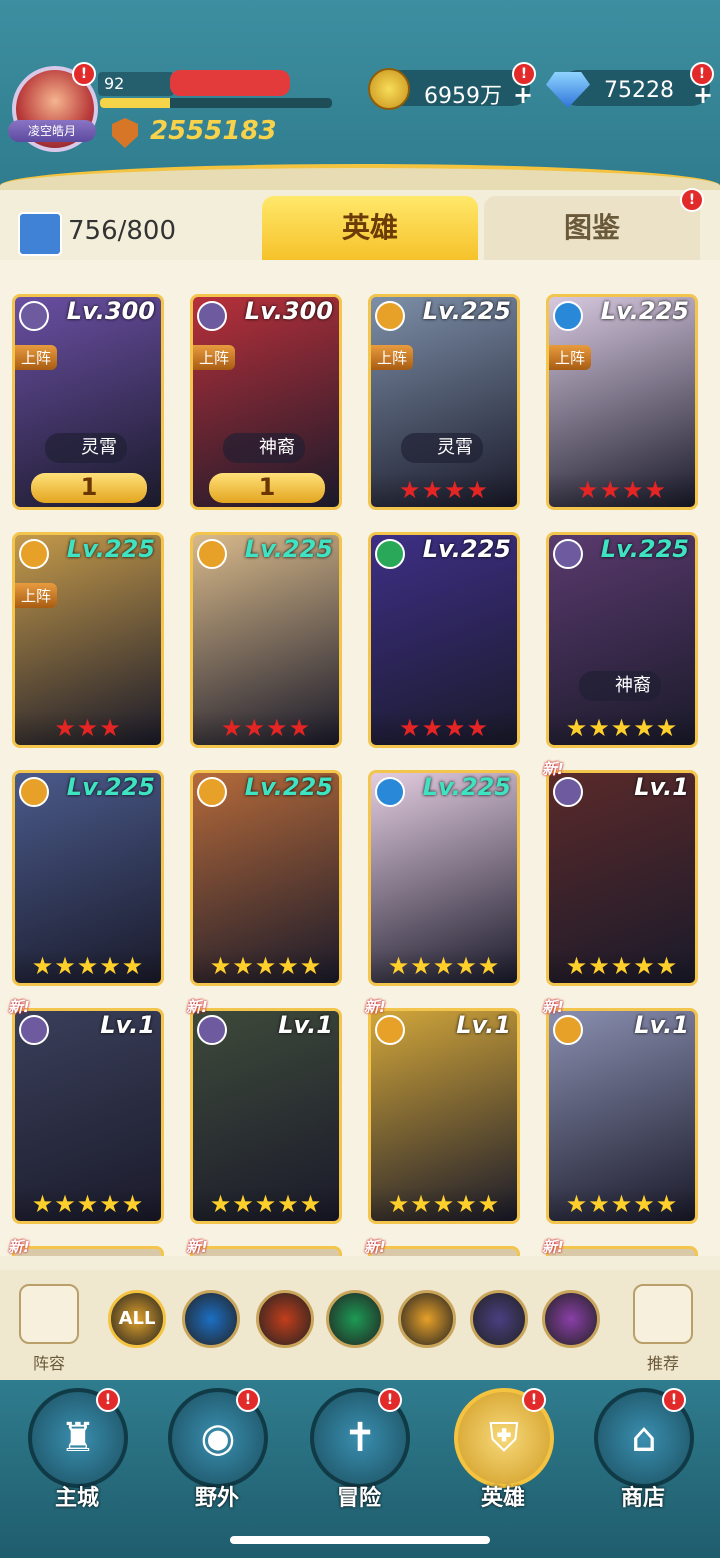 The height and width of the screenshot is (1558, 720). What do you see at coordinates (389, 89) in the screenshot?
I see `gold-coin-icon` at bounding box center [389, 89].